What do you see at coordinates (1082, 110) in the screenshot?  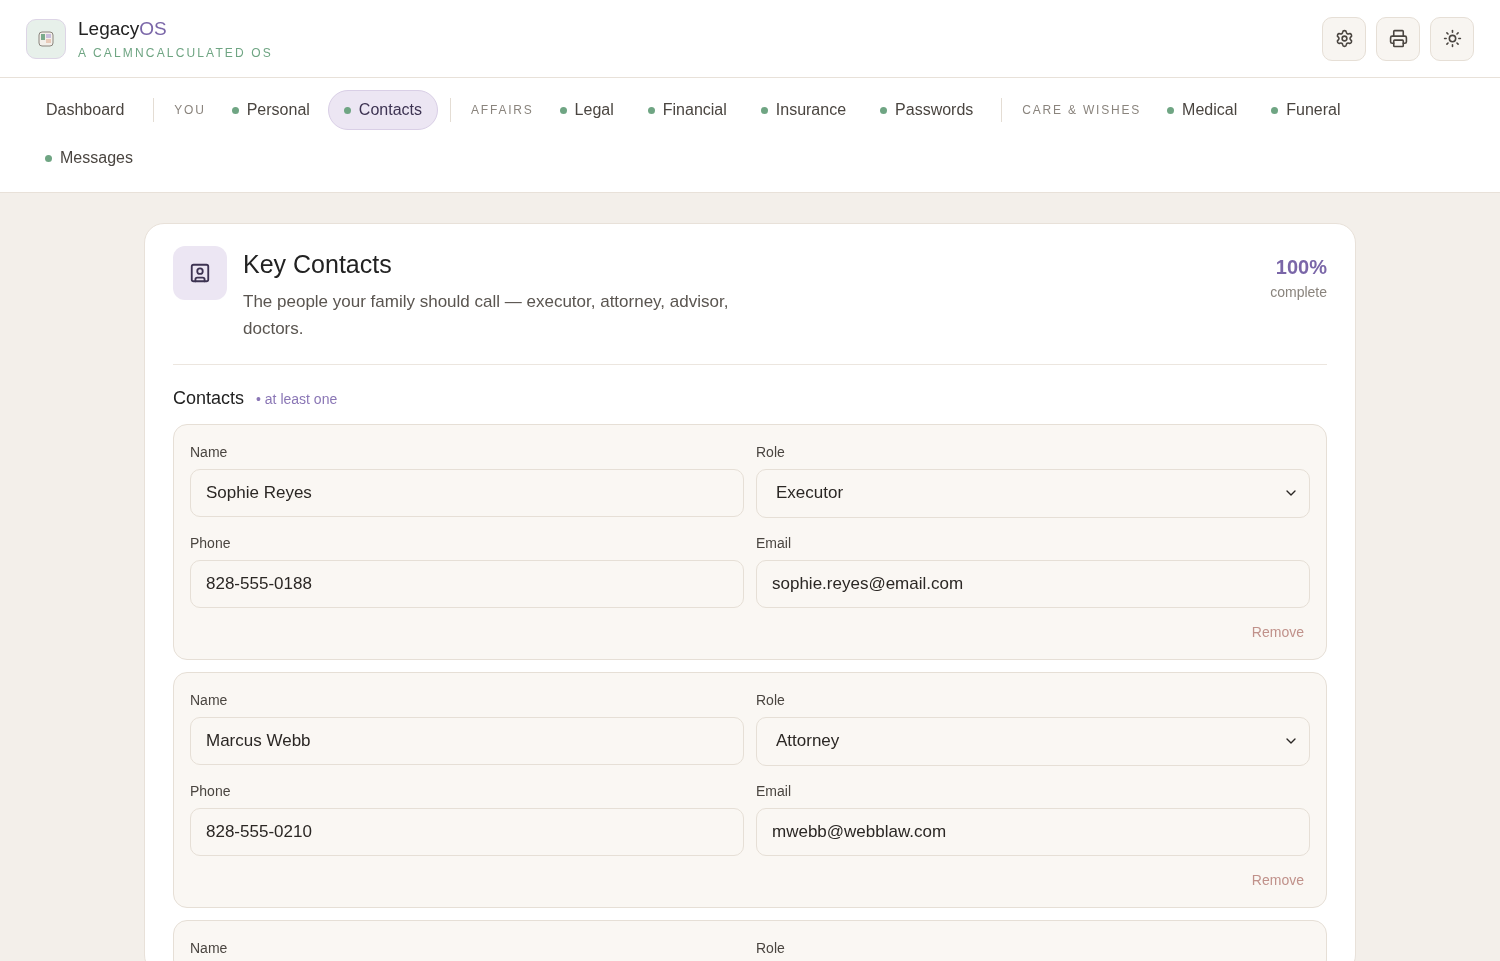 I see `nav-group-label: CARE & WISHES` at bounding box center [1082, 110].